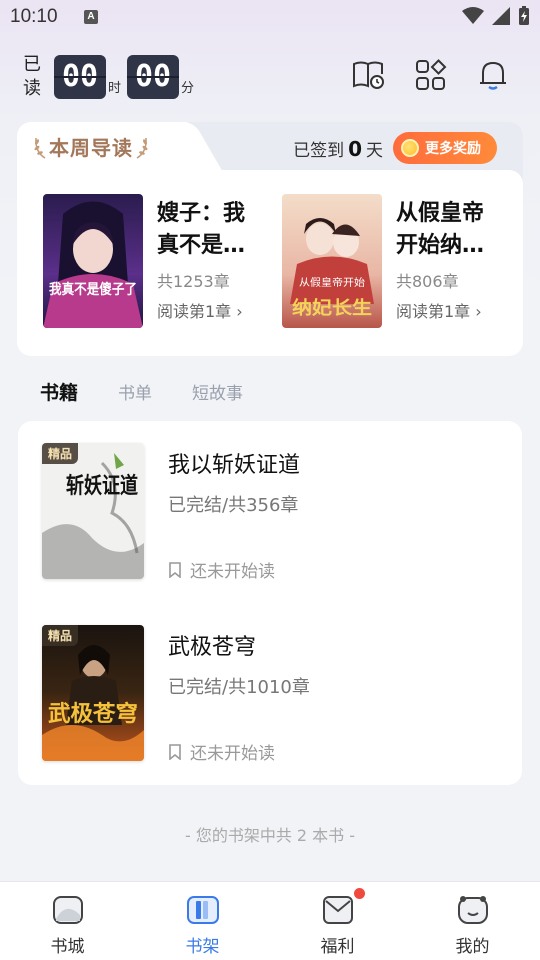  What do you see at coordinates (270, 18) in the screenshot?
I see `status-bar: 10:10 A` at bounding box center [270, 18].